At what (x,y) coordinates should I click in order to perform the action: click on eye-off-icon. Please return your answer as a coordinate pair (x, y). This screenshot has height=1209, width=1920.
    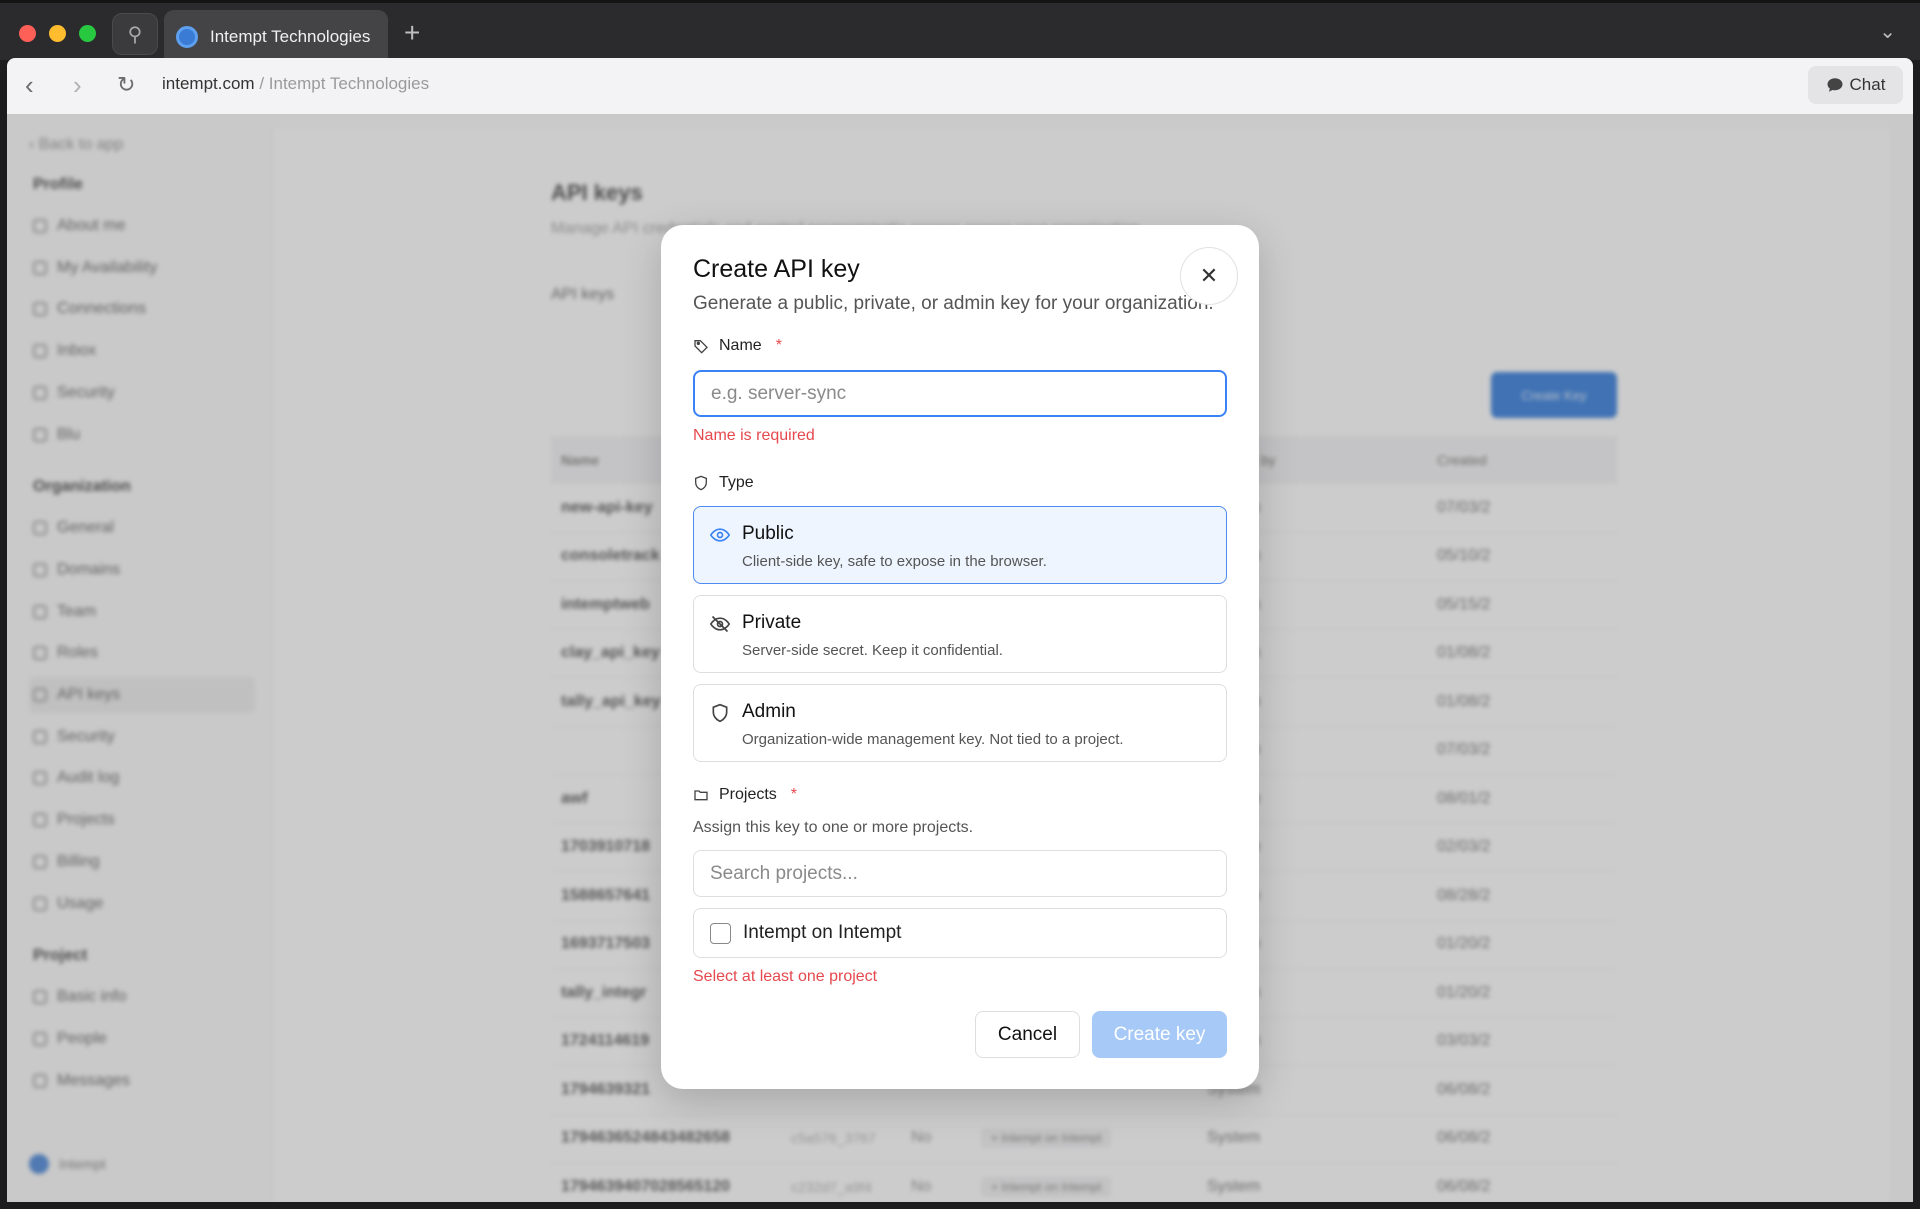
    Looking at the image, I should click on (720, 624).